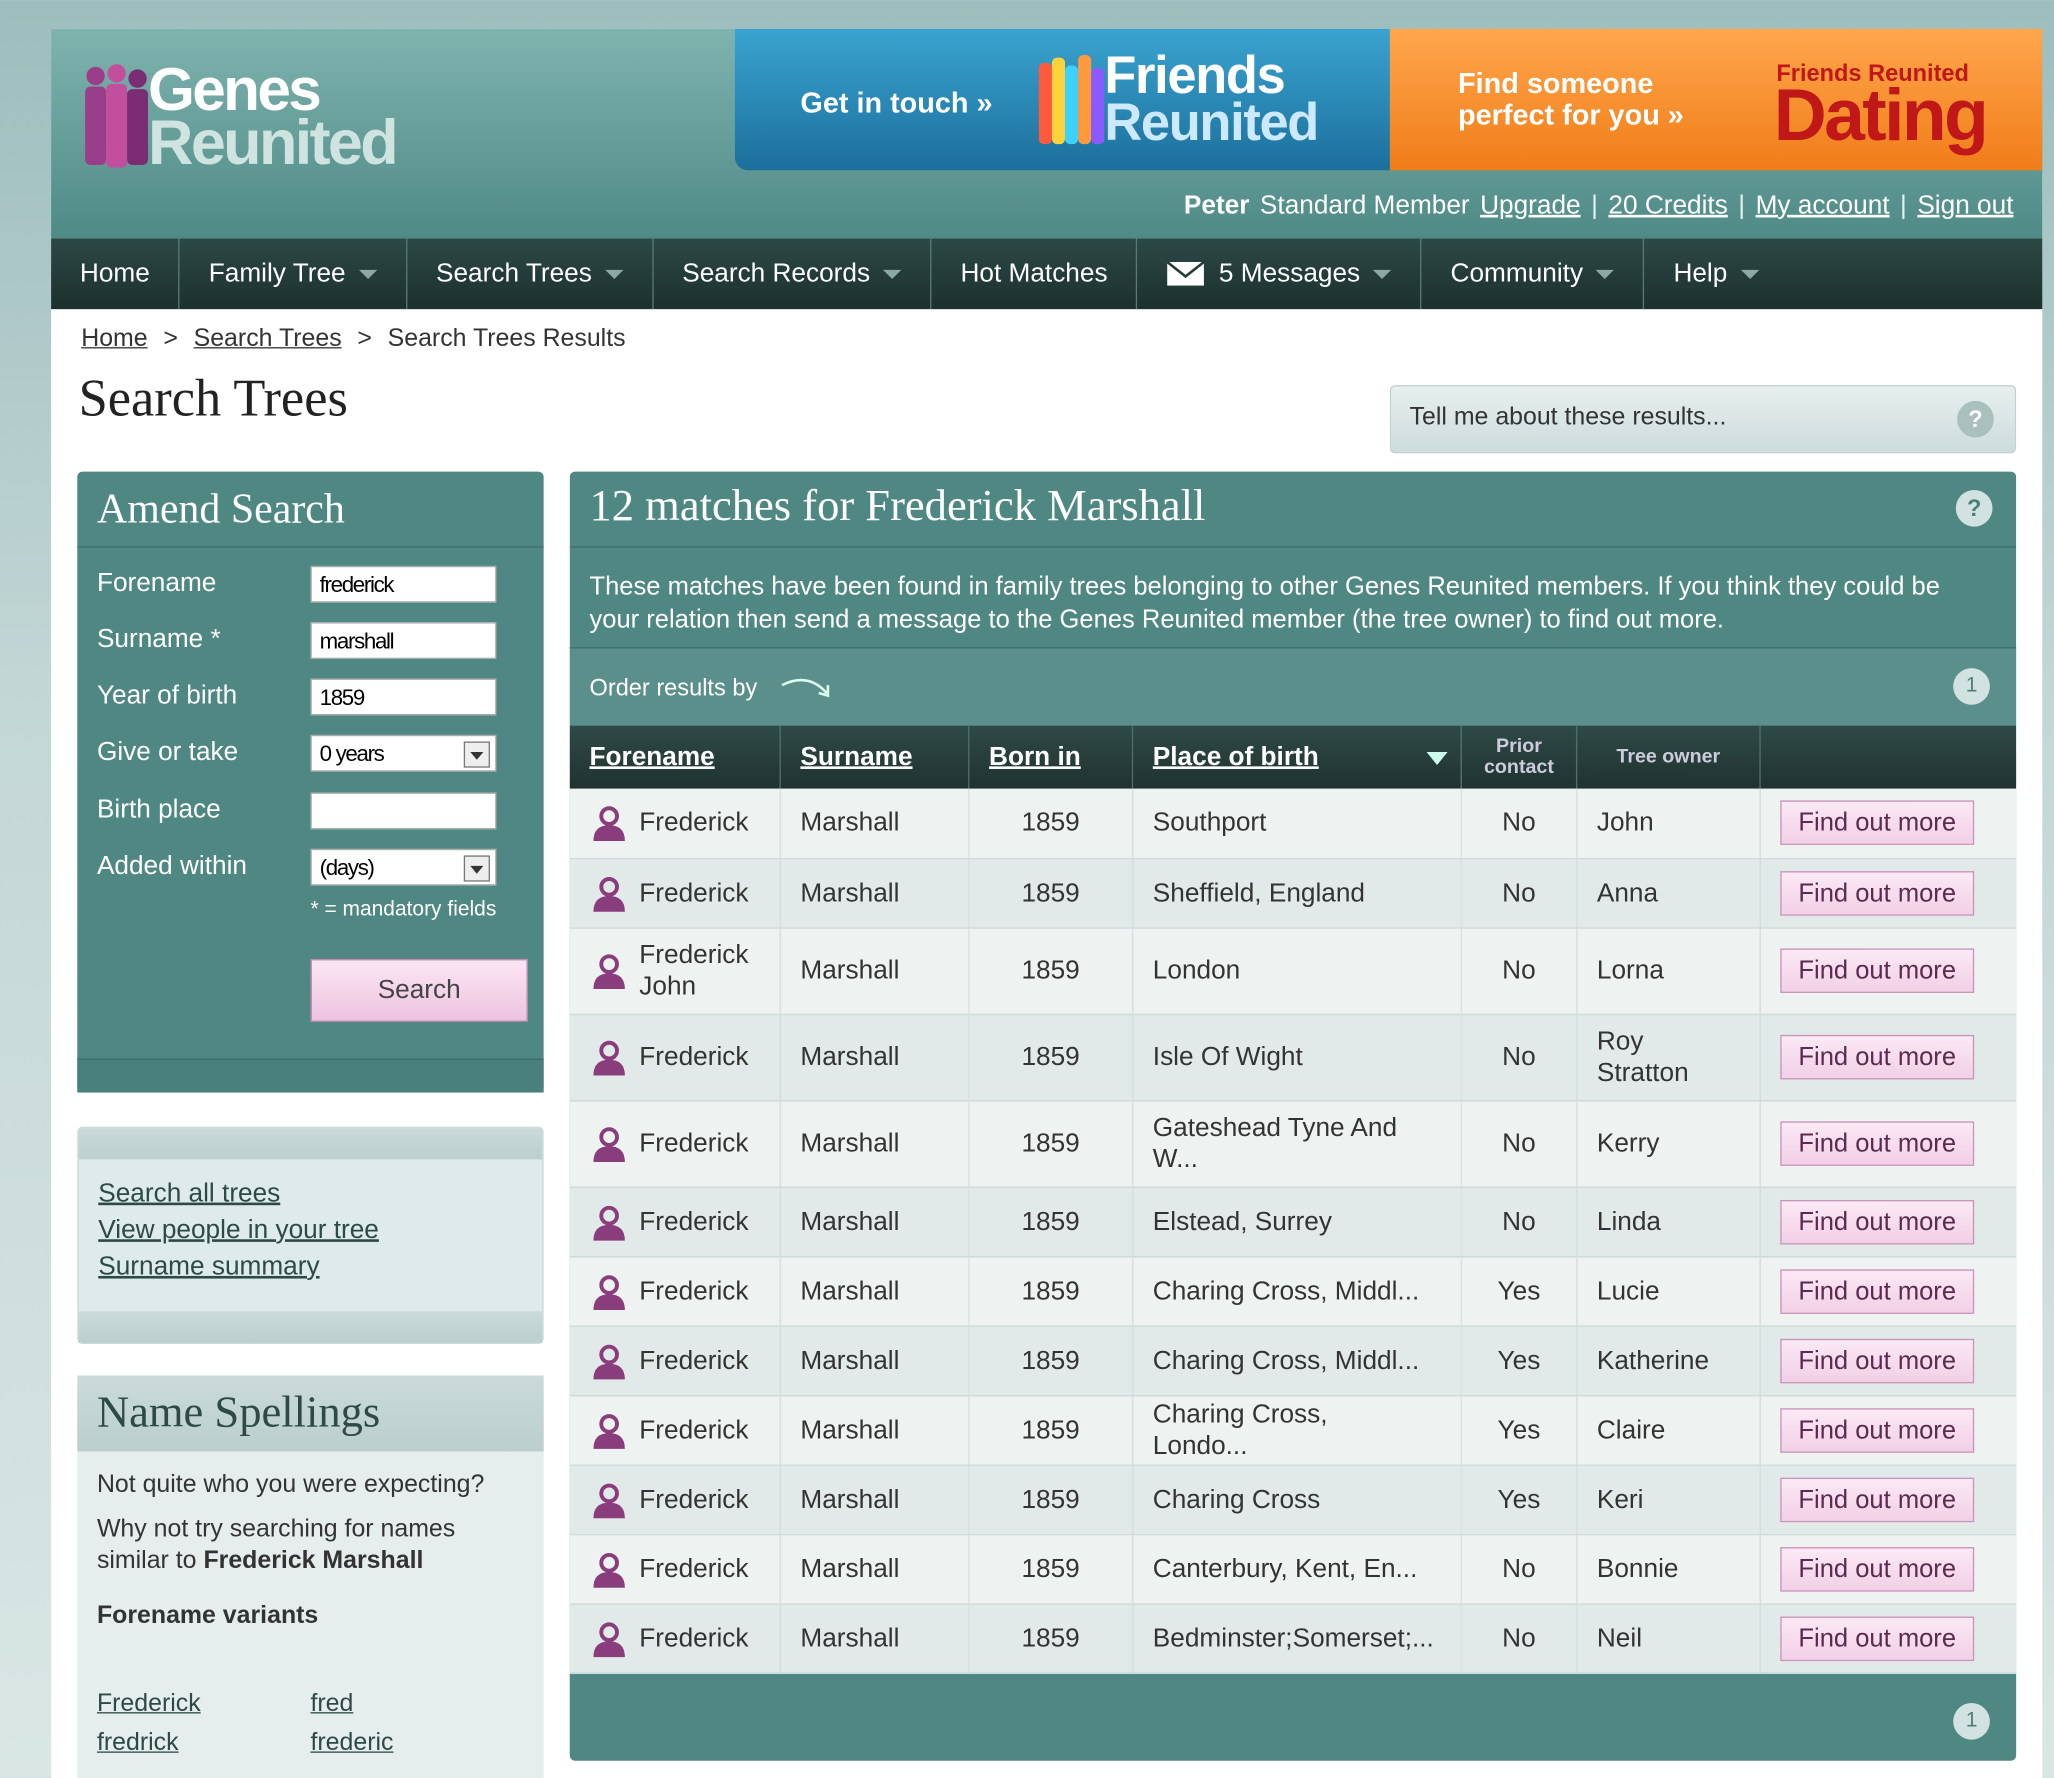 The image size is (2054, 1778). I want to click on place-text: Elstead, Surrey, so click(1242, 1221).